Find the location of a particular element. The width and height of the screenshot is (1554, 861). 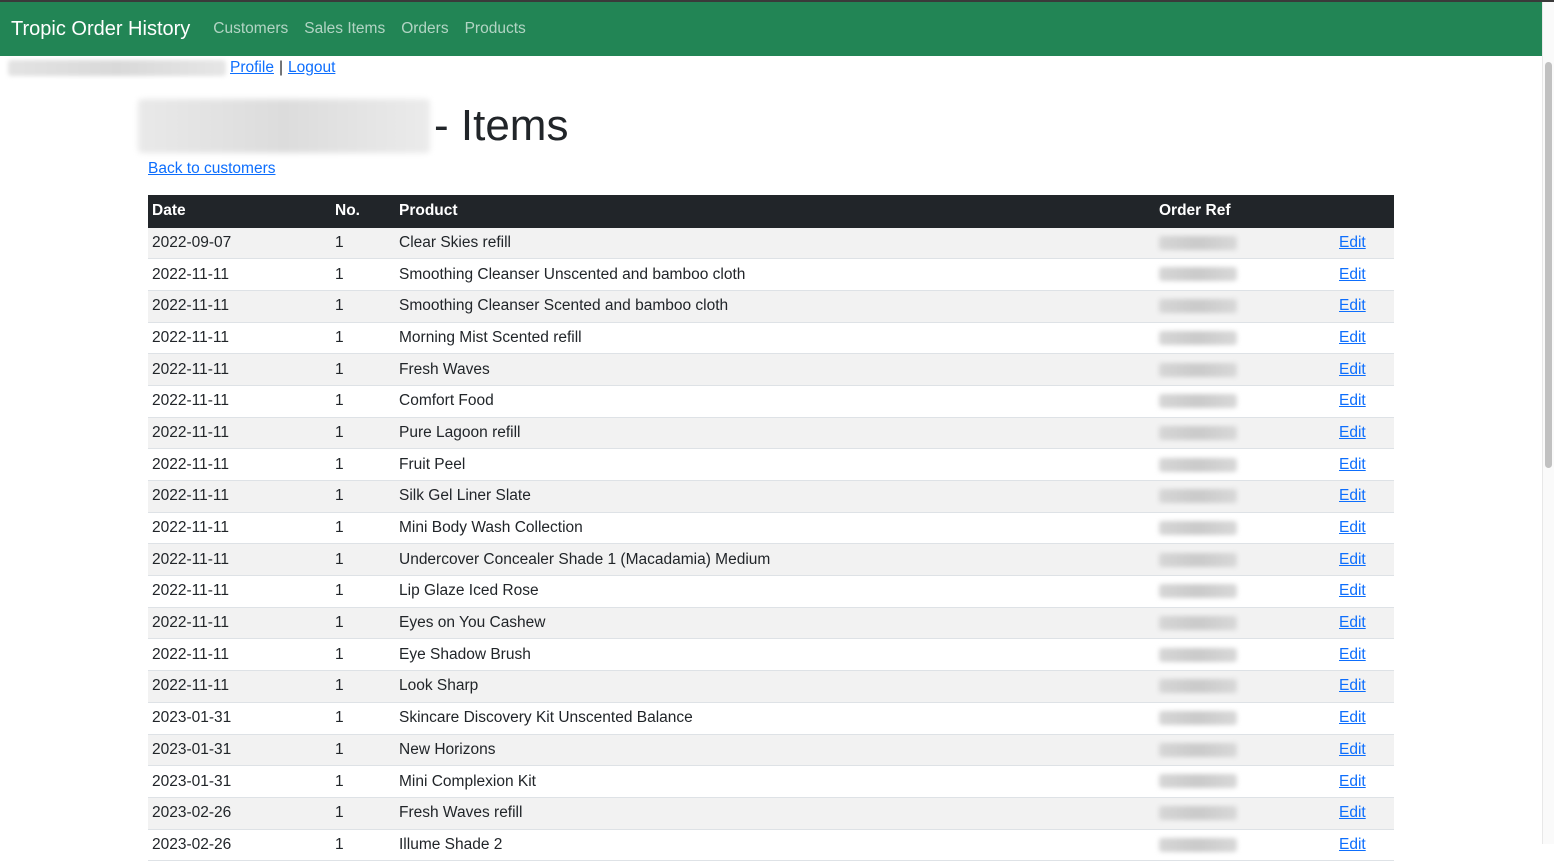

cell-product: New Horizons is located at coordinates (775, 750).